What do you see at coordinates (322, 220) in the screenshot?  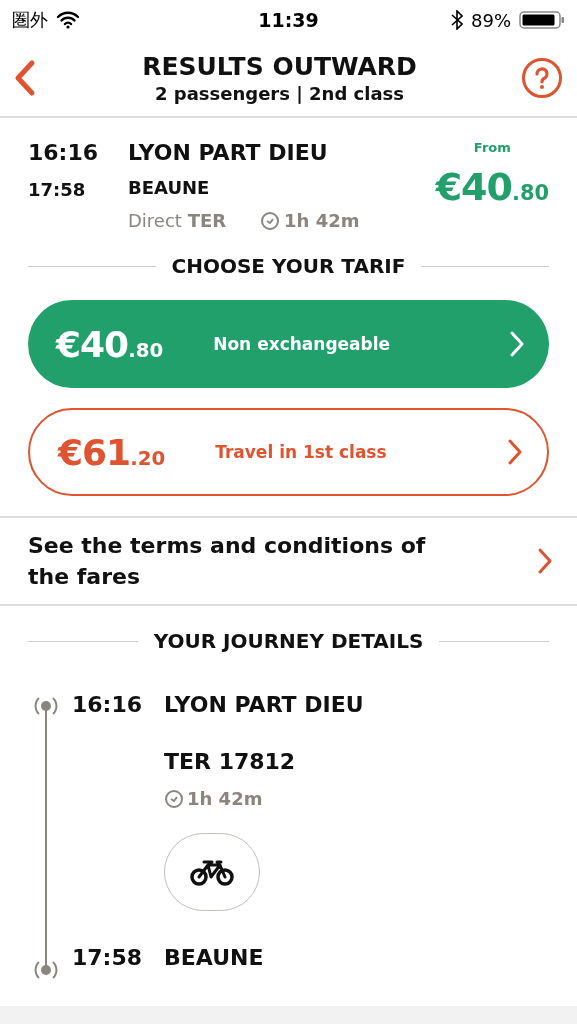 I see `journey-duration: 1h 42m` at bounding box center [322, 220].